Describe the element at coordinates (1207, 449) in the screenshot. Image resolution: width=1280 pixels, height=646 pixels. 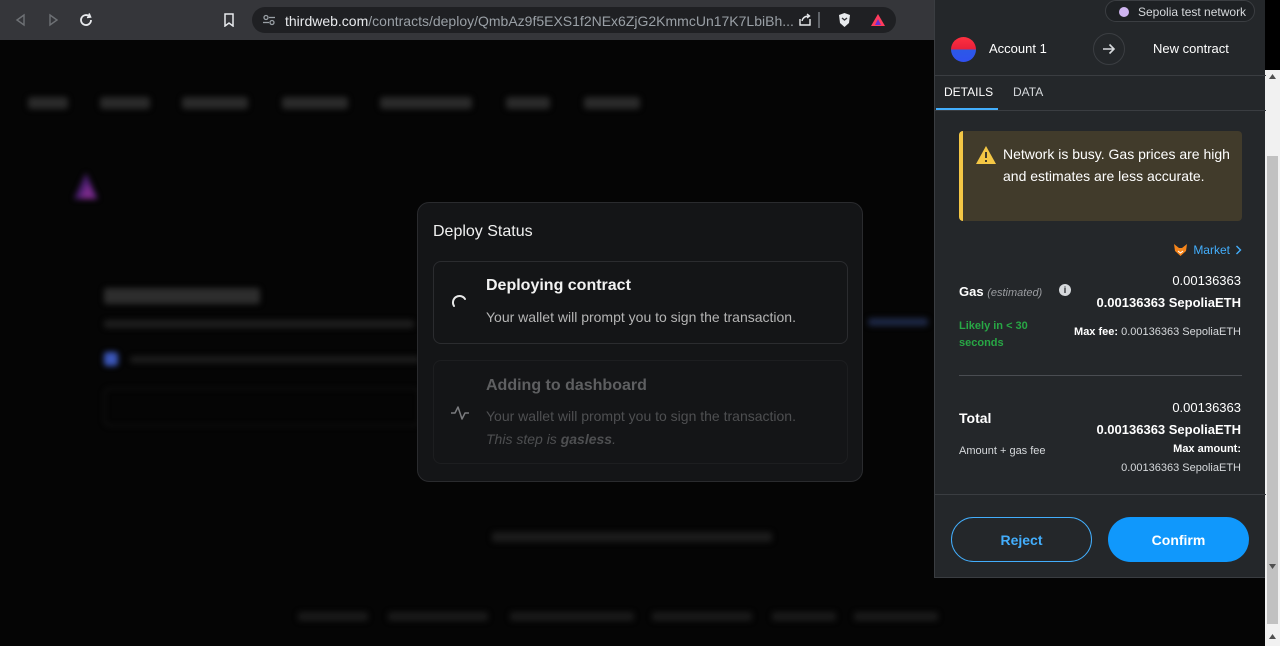
I see `max-amount-label: Max amount:` at that location.